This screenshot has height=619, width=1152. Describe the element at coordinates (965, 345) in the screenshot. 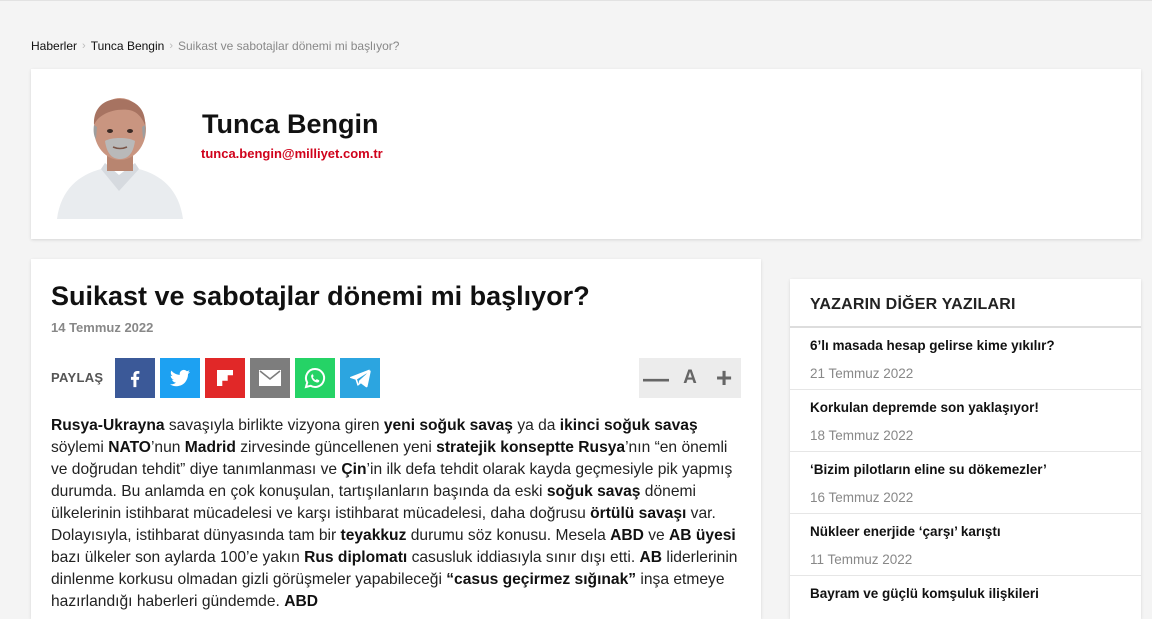

I see `post-title: 6’lı masada hesap gelirse kime yıkılır?` at that location.